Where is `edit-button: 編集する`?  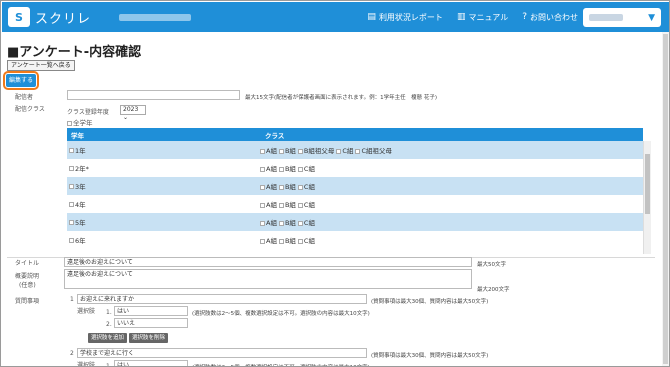
edit-button: 編集する is located at coordinates (21, 80).